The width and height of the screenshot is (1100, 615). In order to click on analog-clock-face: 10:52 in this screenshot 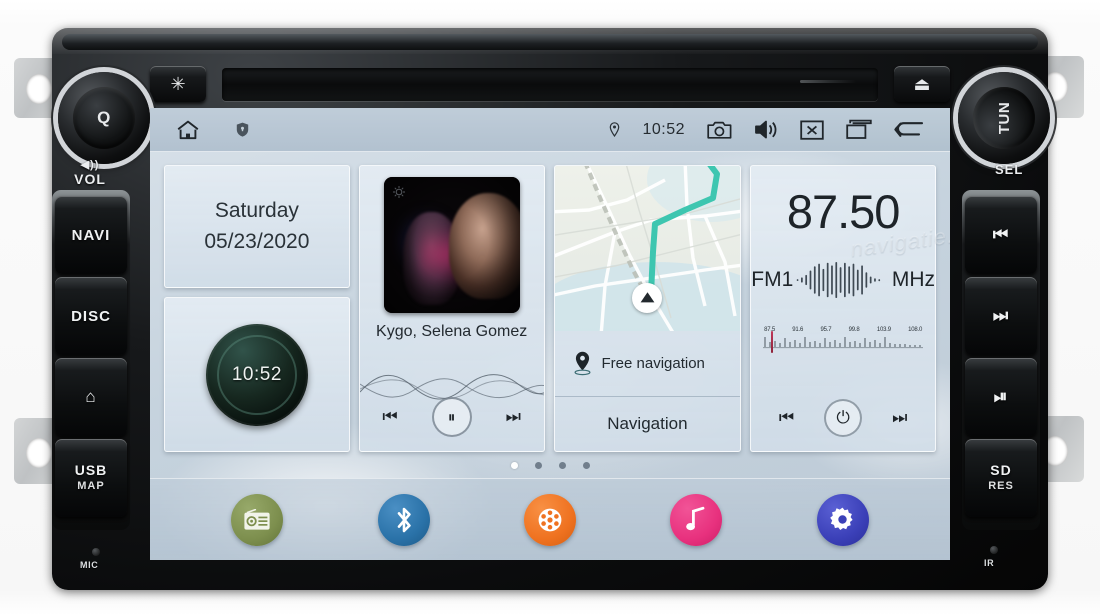, I will do `click(256, 374)`.